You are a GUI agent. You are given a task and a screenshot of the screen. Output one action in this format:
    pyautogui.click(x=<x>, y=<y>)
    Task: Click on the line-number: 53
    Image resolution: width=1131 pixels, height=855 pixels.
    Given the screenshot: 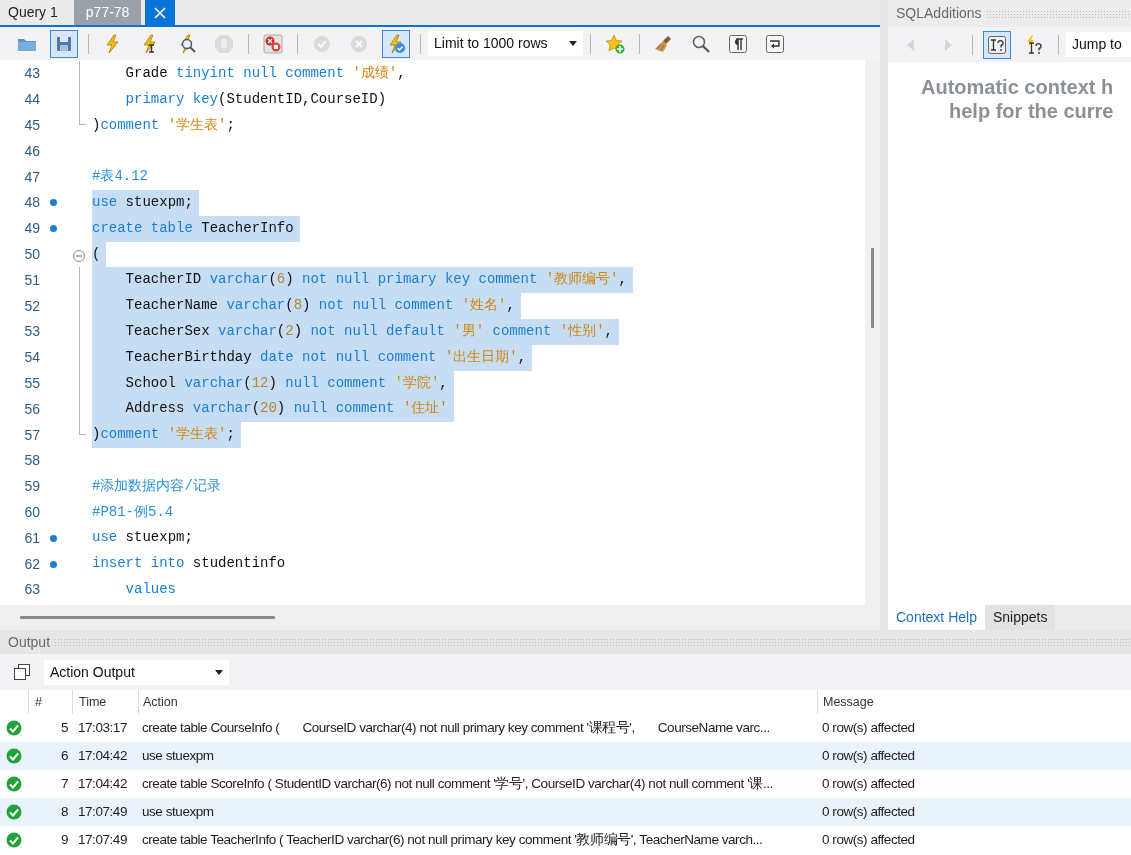 What is the action you would take?
    pyautogui.click(x=31, y=332)
    